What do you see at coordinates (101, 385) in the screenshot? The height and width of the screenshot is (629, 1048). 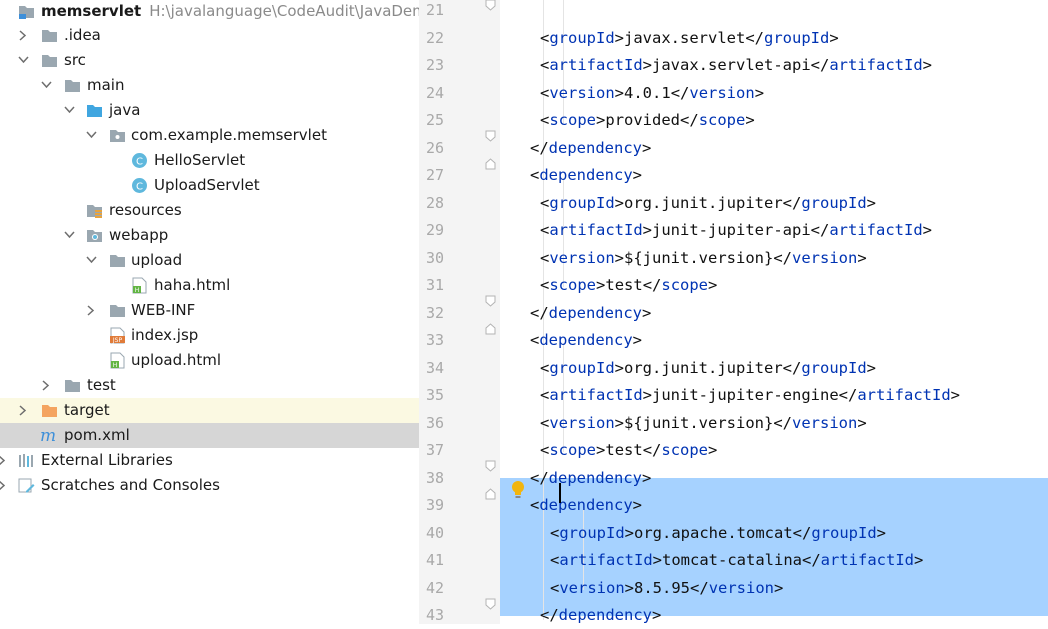 I see `tree-item-label: test` at bounding box center [101, 385].